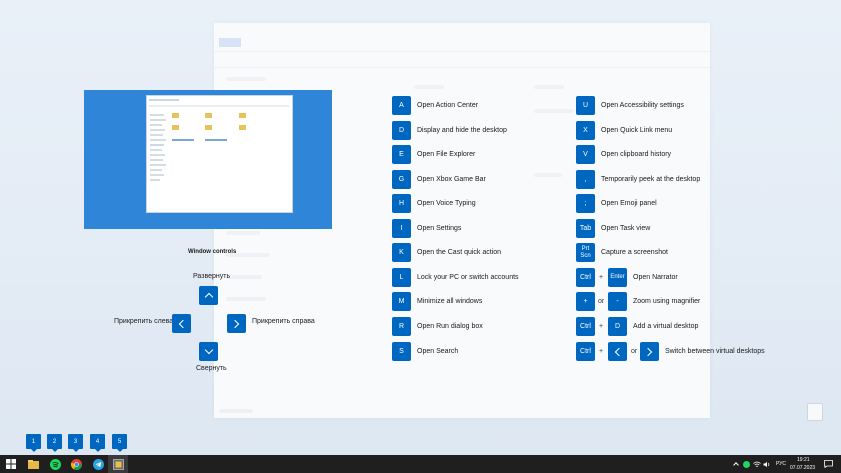  Describe the element at coordinates (33, 464) in the screenshot. I see `file-explorer-icon` at that location.